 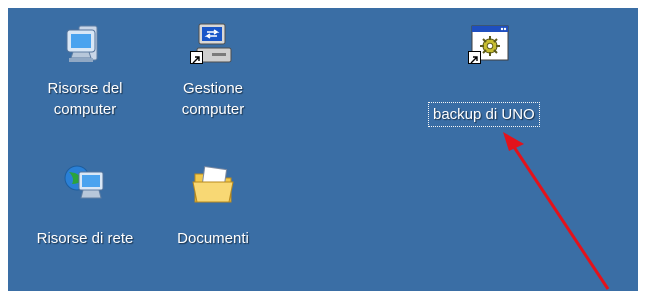 I want to click on annotation-arrow-icon, so click(x=556, y=211).